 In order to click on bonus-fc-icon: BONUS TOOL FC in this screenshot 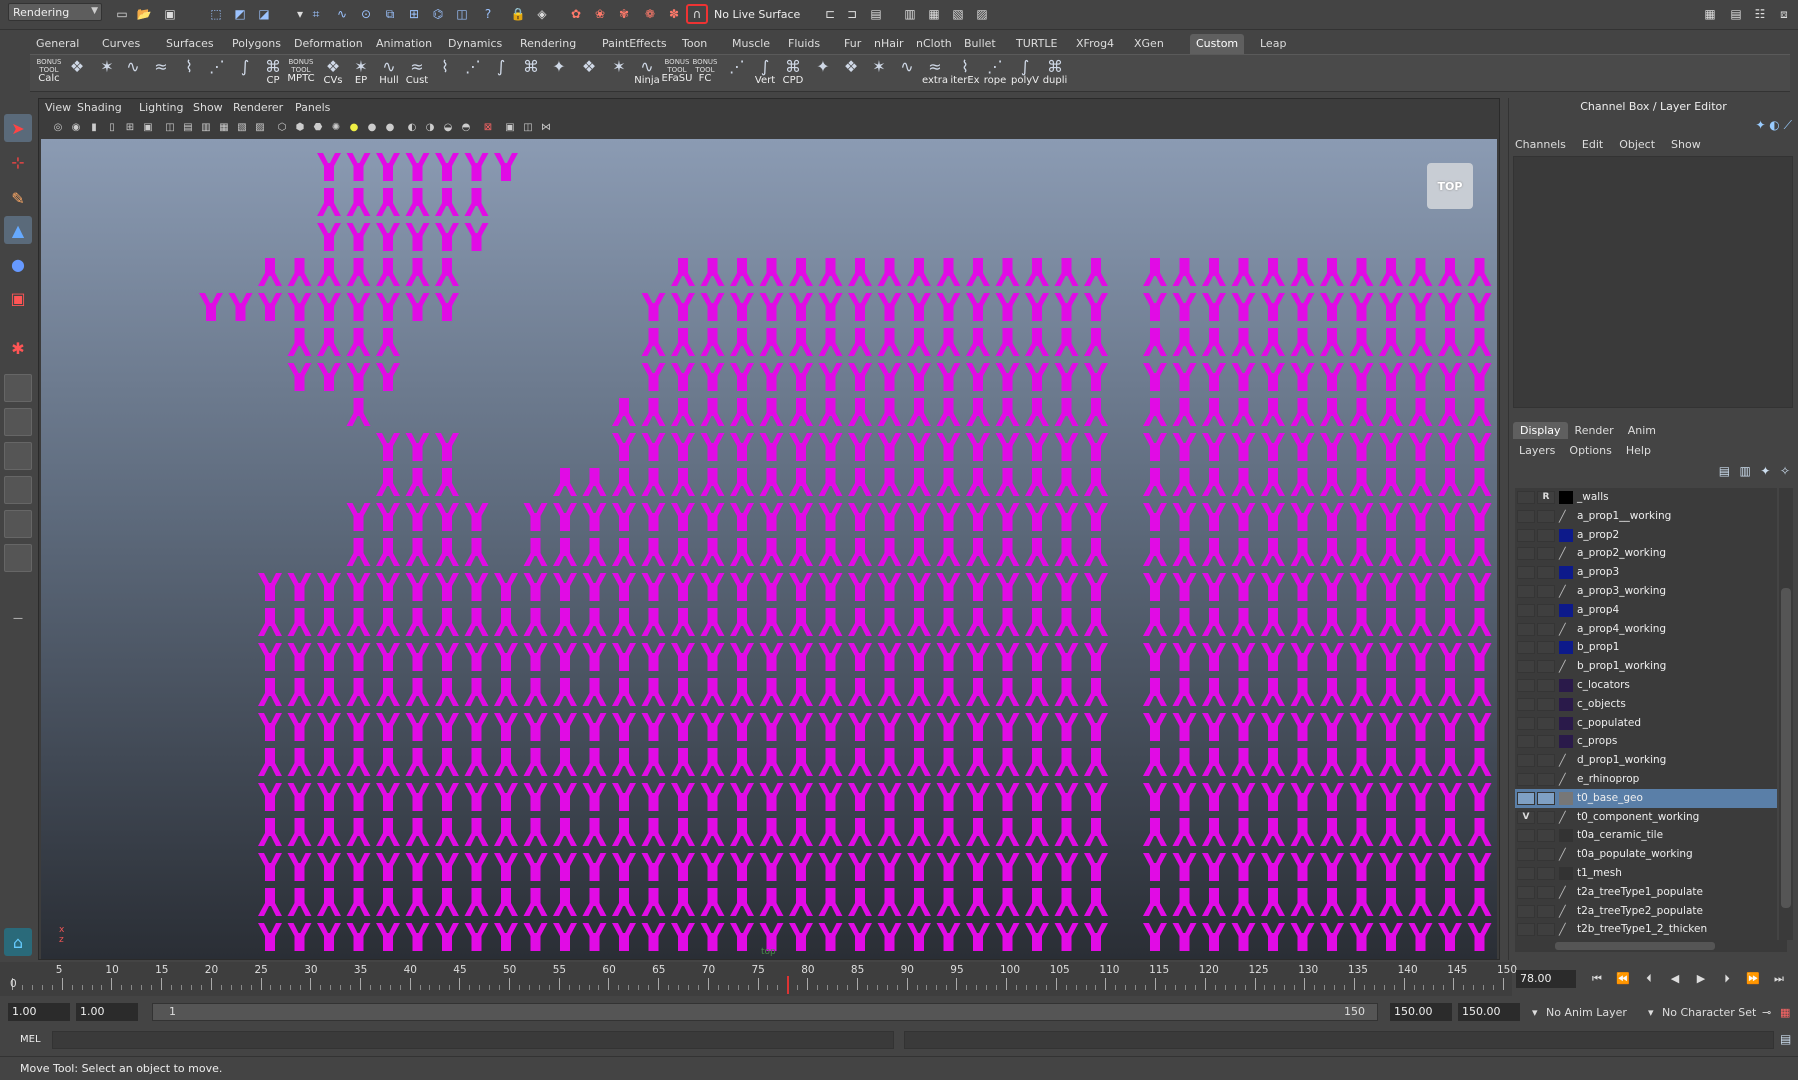, I will do `click(705, 74)`.